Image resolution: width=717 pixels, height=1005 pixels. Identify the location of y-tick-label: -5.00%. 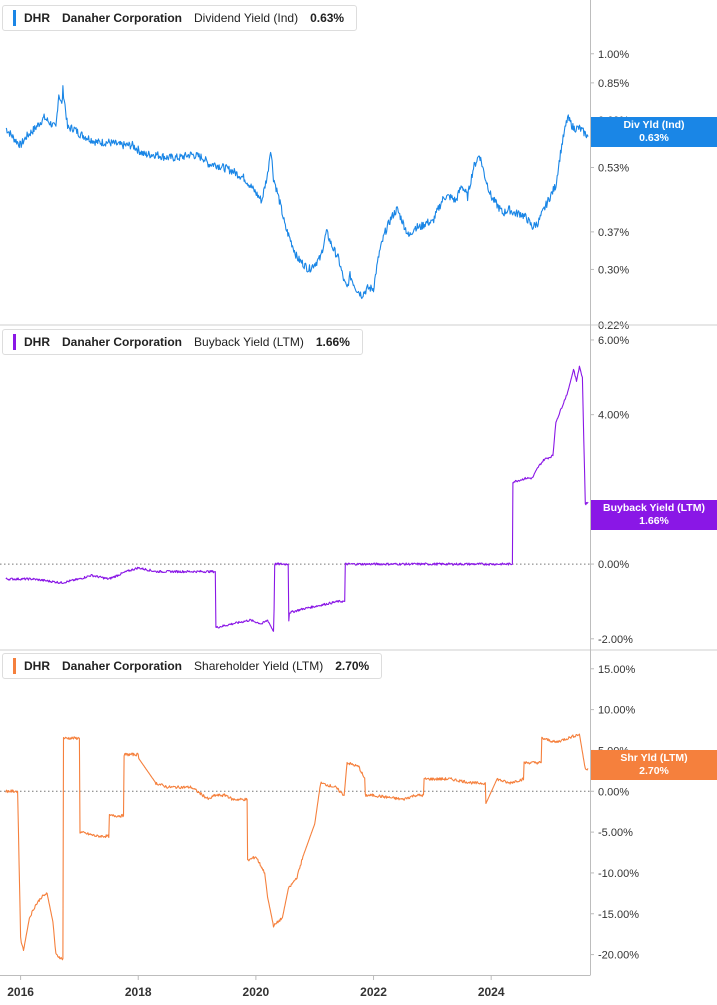
(615, 833).